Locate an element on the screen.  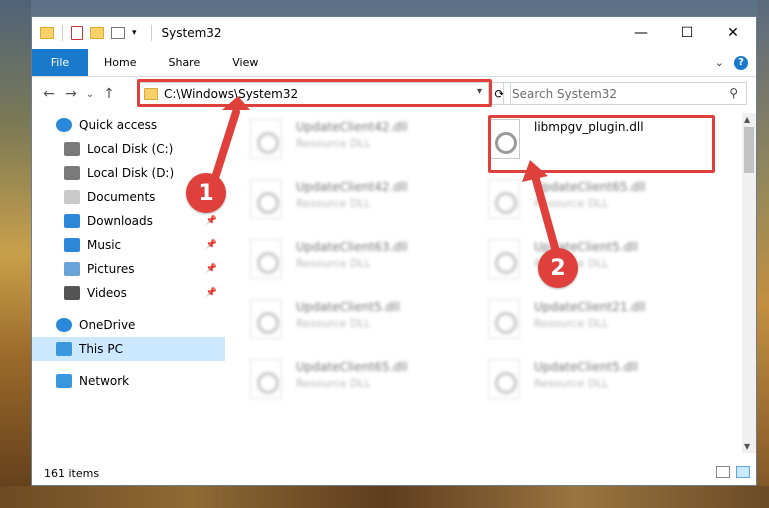
arrow-2-head is located at coordinates (535, 171).